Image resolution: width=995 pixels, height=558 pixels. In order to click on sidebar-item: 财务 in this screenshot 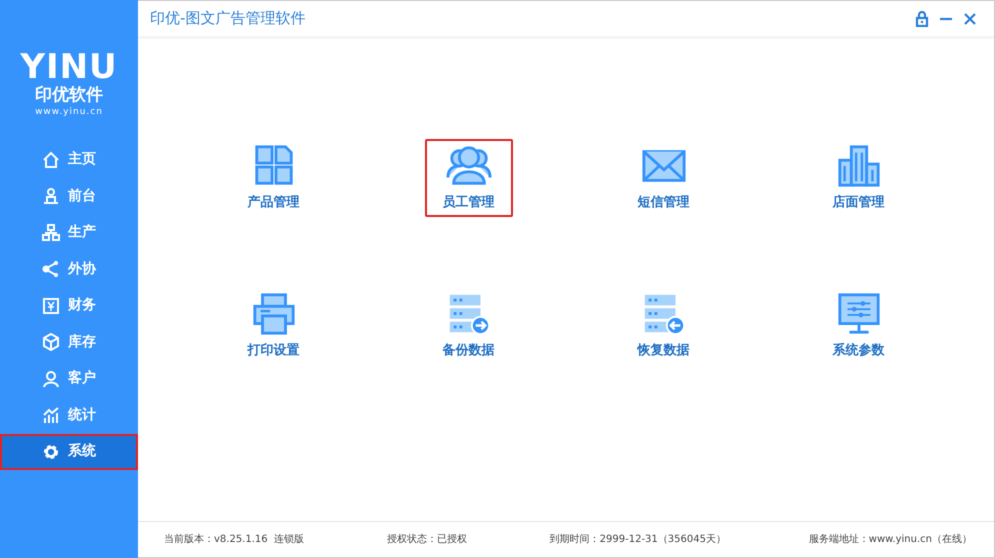, I will do `click(69, 306)`.